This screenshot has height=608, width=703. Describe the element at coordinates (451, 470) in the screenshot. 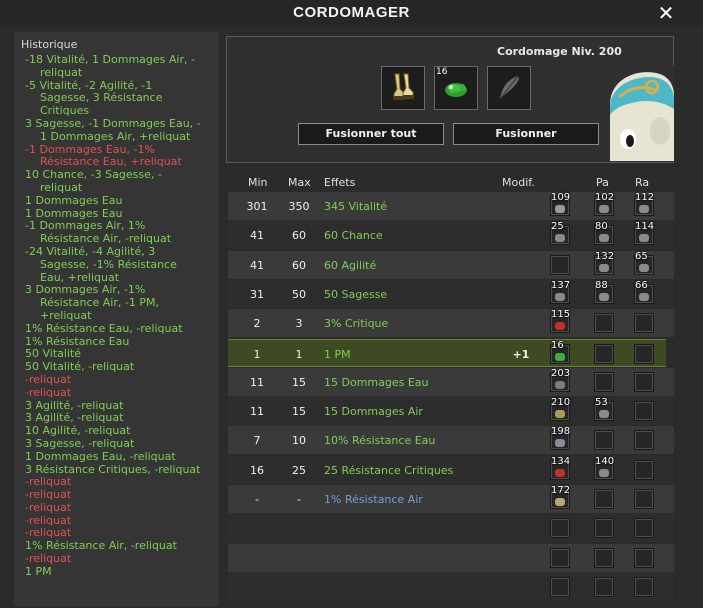

I see `table-row: 16 25 25 Résistance Critiques 134 140` at that location.